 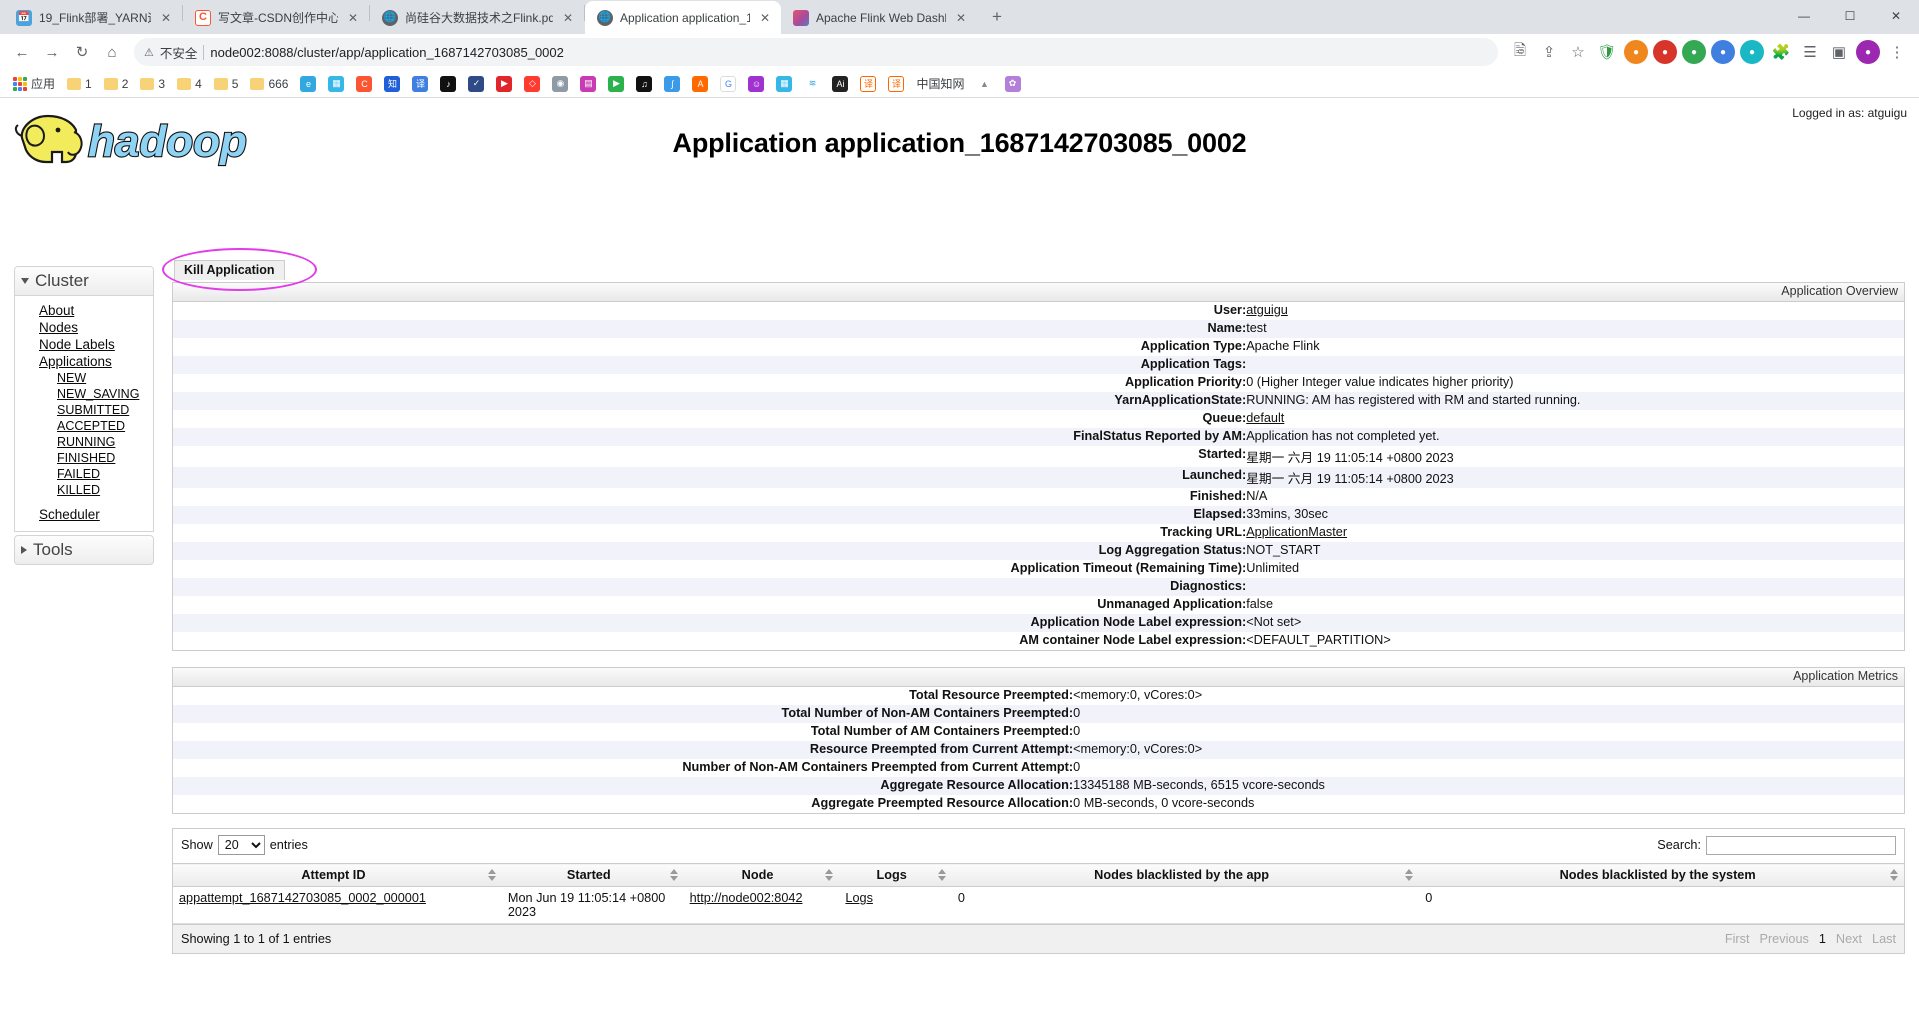 What do you see at coordinates (985, 84) in the screenshot?
I see `bookmark-jupyter: ▲` at bounding box center [985, 84].